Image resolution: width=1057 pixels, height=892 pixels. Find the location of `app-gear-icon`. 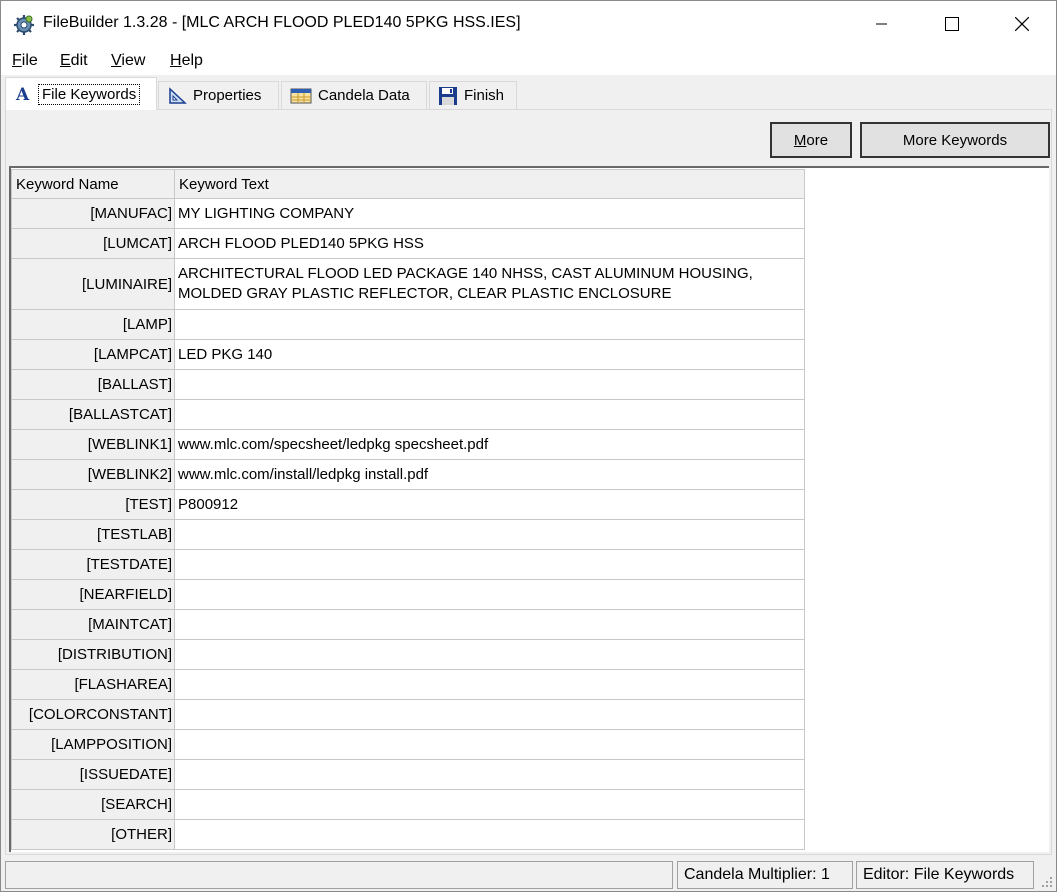

app-gear-icon is located at coordinates (24, 25).